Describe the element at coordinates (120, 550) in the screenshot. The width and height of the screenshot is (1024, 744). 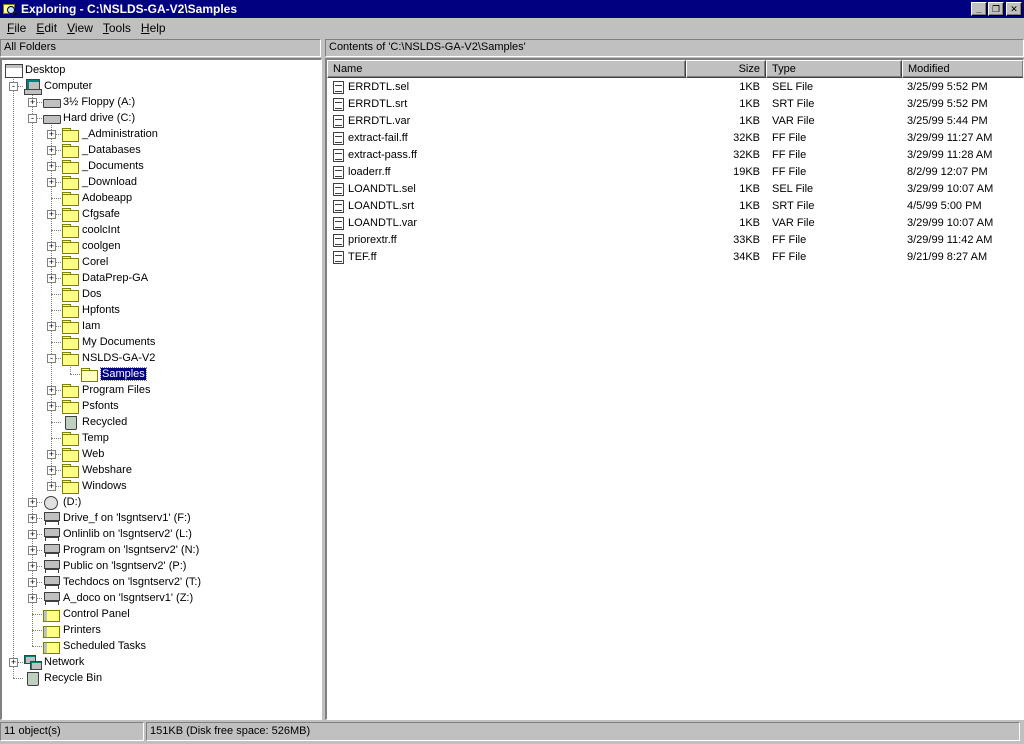
I see `tree-item: Program on 'lsgntserv2' (N:)` at that location.